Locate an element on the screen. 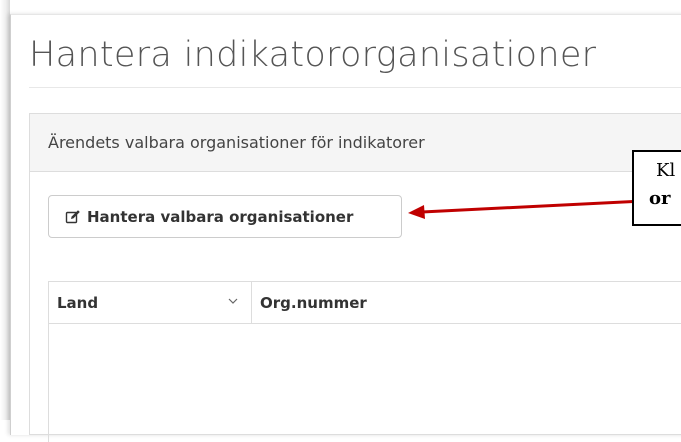 This screenshot has height=442, width=681. page-title: Hantera indikatororganisationer is located at coordinates (313, 55).